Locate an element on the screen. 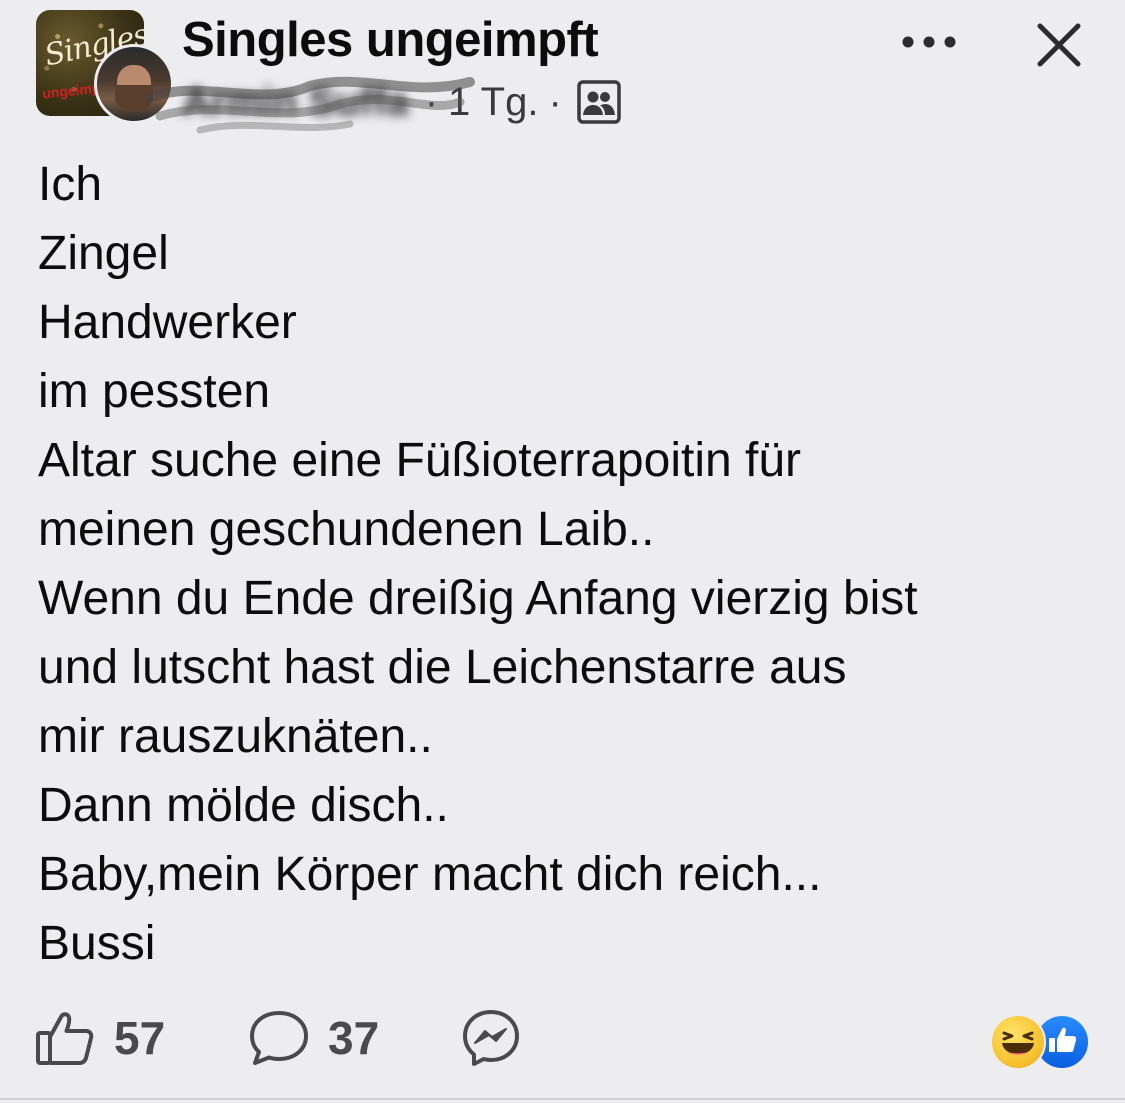 This screenshot has width=1125, height=1103. author-avatar-beard is located at coordinates (134, 98).